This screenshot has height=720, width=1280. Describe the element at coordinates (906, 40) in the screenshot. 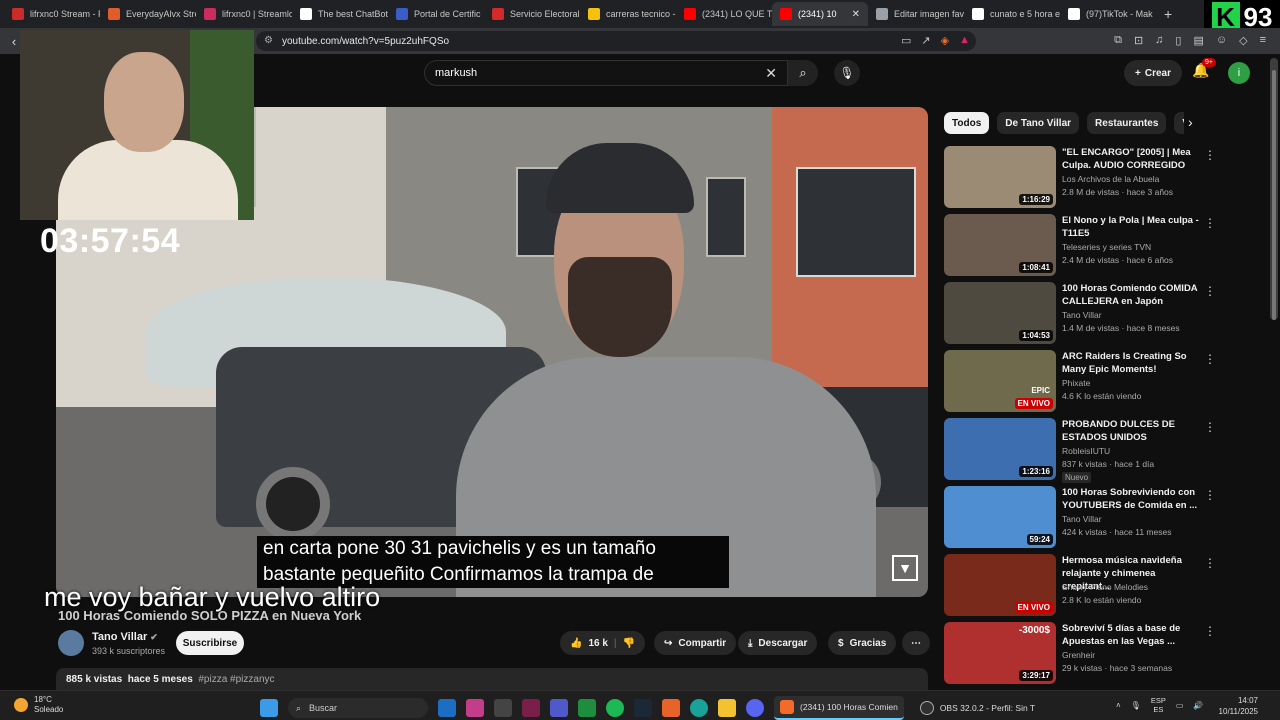

I see `cast-icon: ▭` at that location.